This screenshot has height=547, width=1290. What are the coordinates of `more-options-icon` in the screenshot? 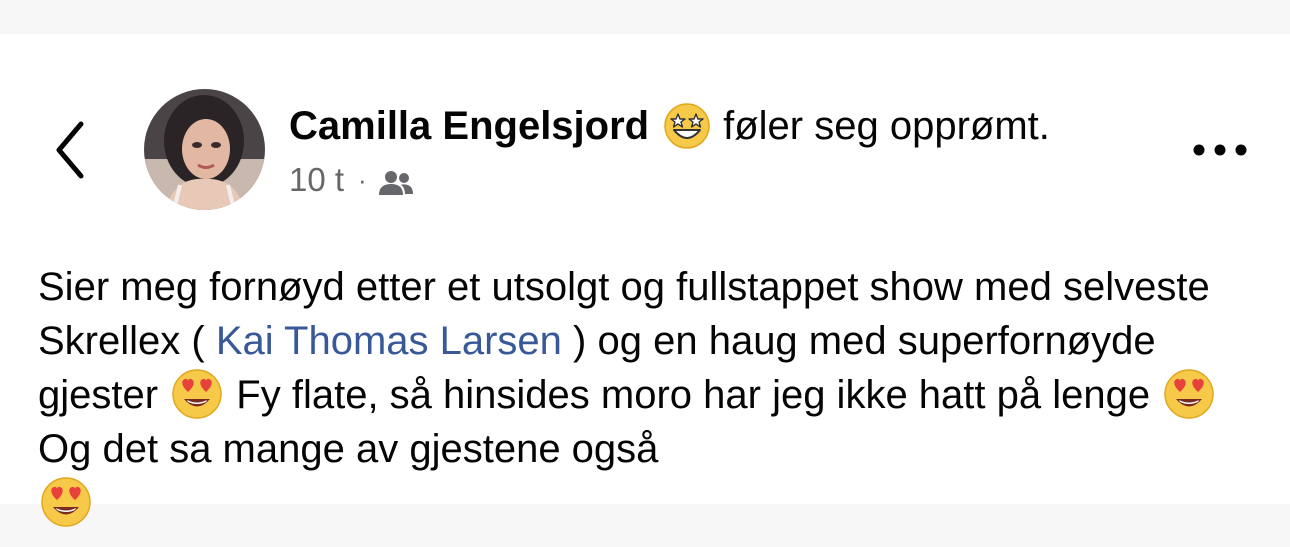 It's located at (1220, 150).